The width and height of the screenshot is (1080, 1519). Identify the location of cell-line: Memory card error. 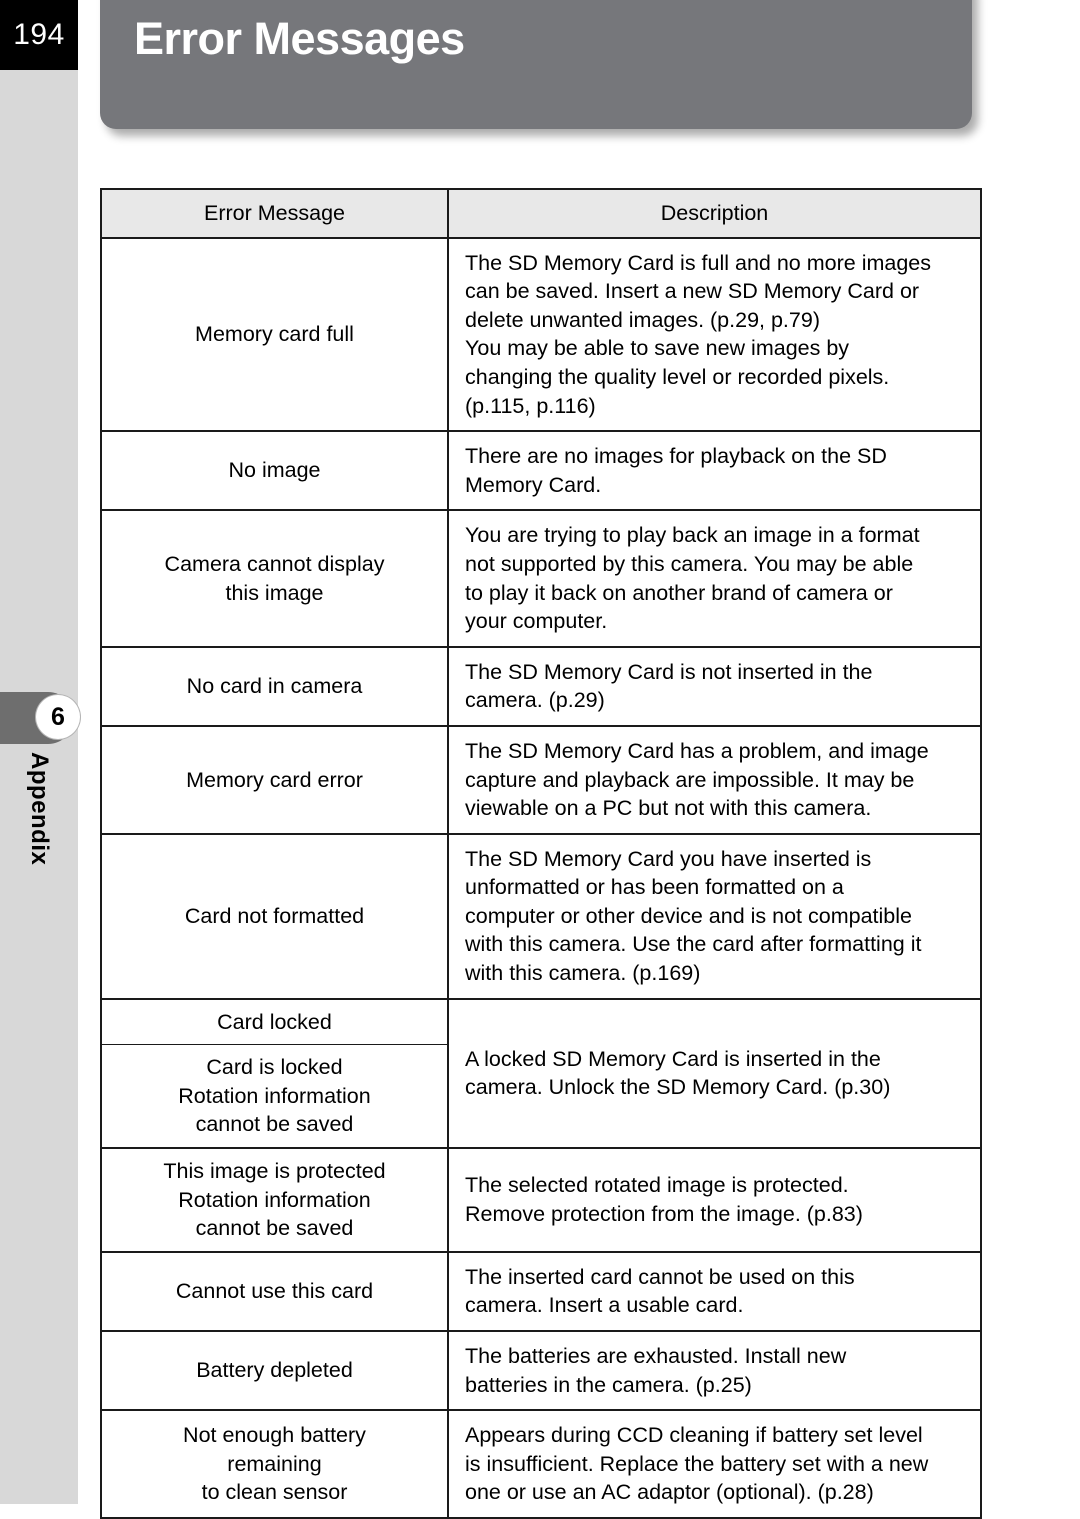
(274, 779).